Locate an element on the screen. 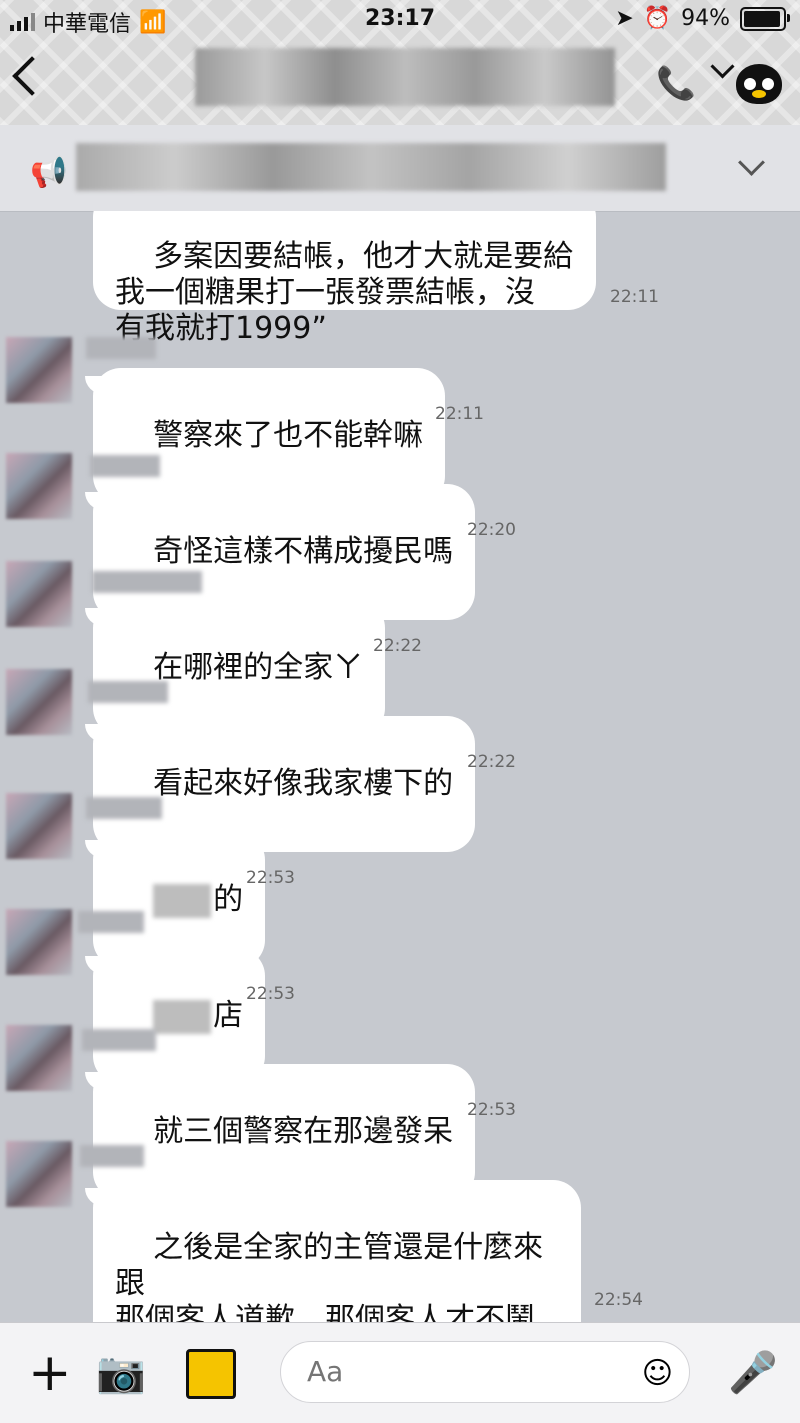  message-bubble: 多案因要結帳，他才大就是要給 我一個糖果打一張發票結帳，沒 有我就打1999” is located at coordinates (344, 278).